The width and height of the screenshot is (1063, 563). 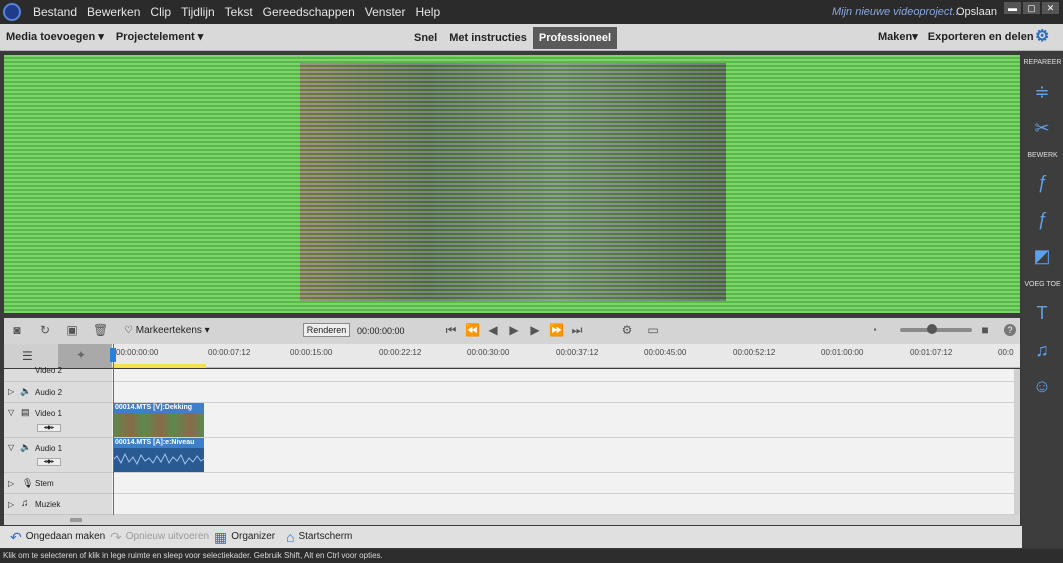 I want to click on menu-tekst: Tekst, so click(x=239, y=12).